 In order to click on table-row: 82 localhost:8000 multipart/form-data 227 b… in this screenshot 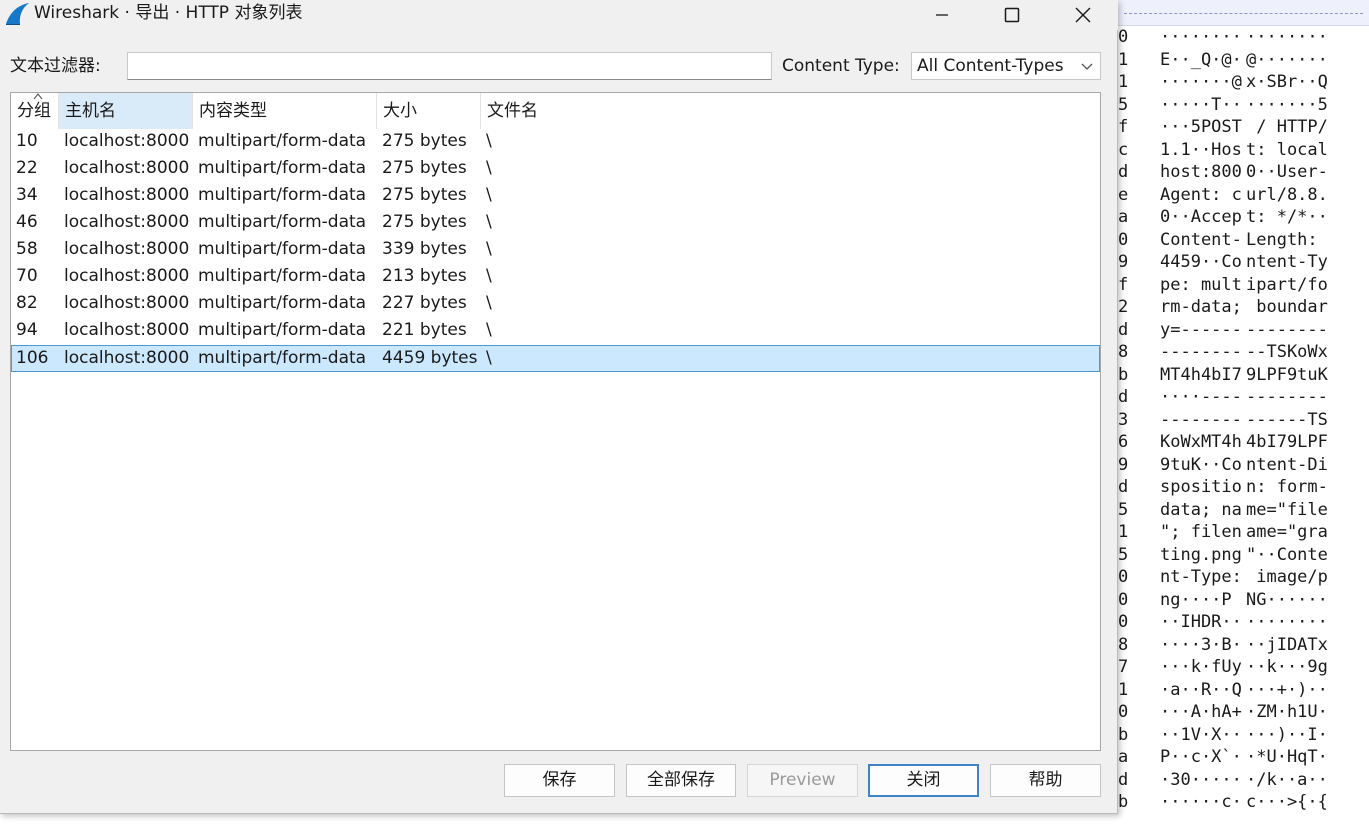, I will do `click(555, 304)`.